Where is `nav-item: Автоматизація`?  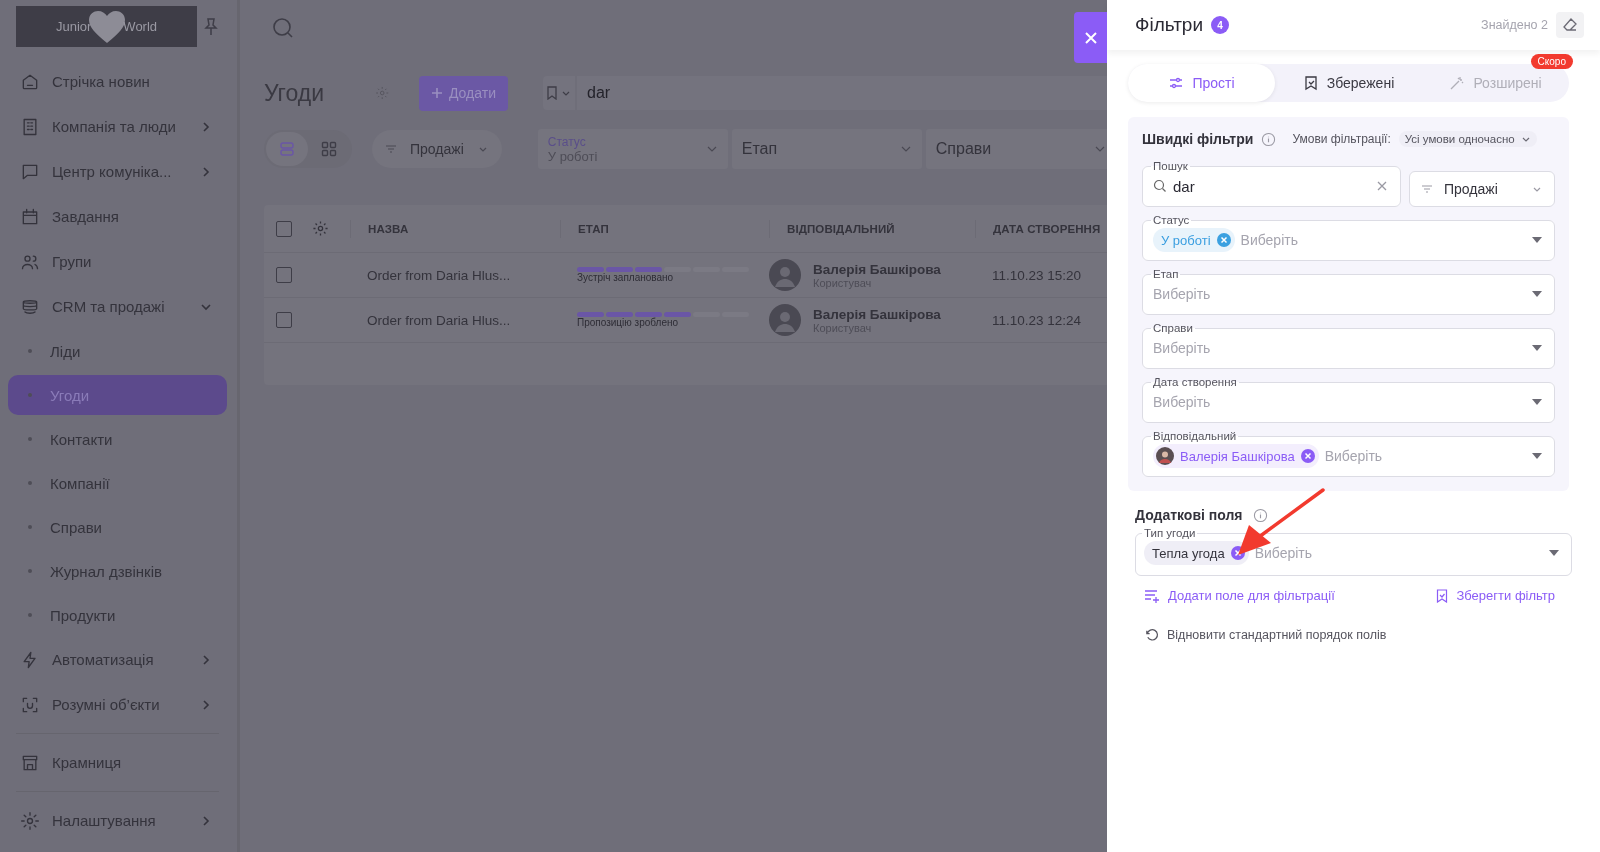 nav-item: Автоматизація is located at coordinates (117, 659).